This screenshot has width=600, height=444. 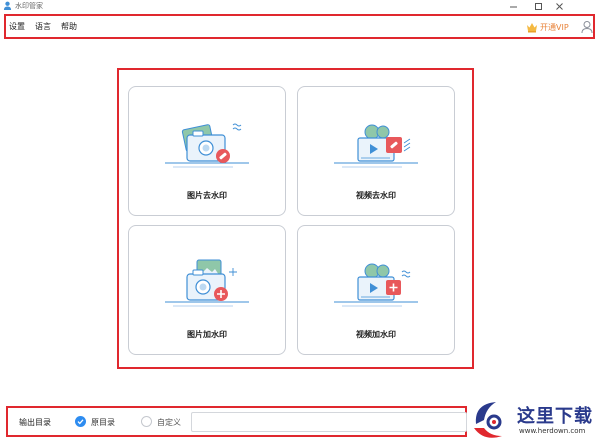 What do you see at coordinates (35, 422) in the screenshot?
I see `output-directory-label: 输出目录` at bounding box center [35, 422].